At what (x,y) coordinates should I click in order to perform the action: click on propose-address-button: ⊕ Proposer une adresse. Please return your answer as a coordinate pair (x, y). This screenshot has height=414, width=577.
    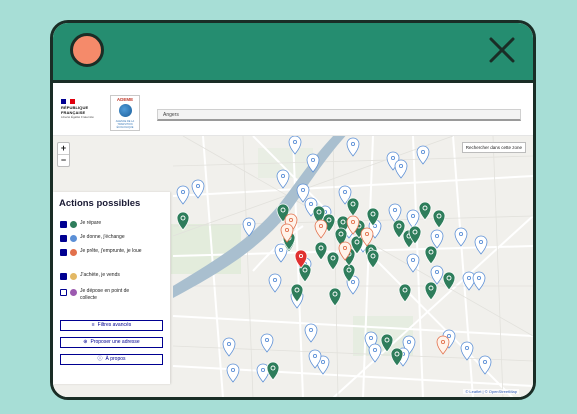
    Looking at the image, I should click on (111, 342).